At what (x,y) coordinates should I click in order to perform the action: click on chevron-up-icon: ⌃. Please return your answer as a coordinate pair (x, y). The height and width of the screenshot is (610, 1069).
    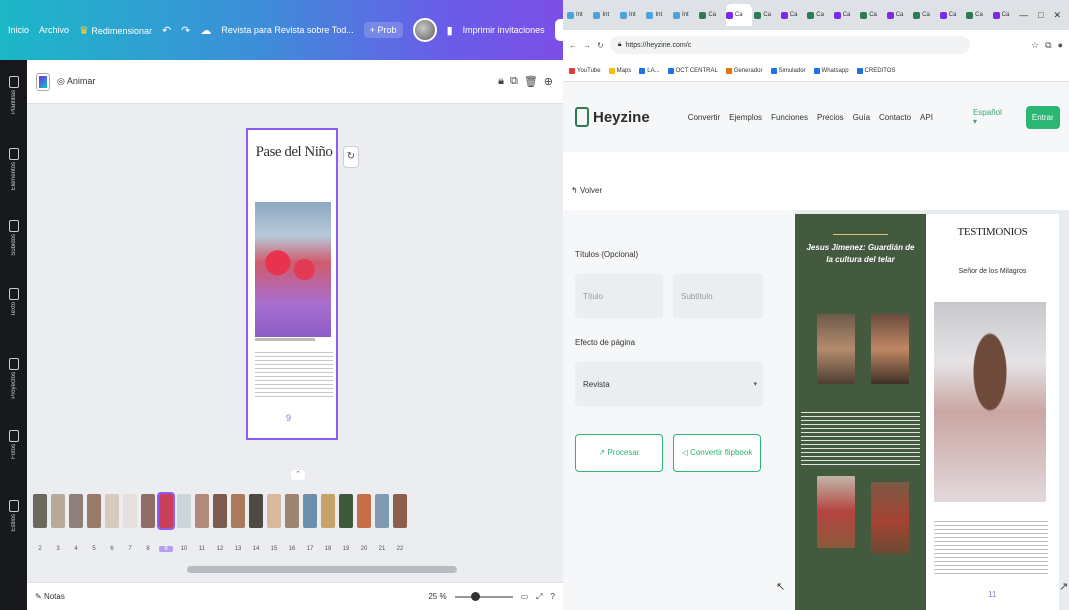
    Looking at the image, I should click on (298, 475).